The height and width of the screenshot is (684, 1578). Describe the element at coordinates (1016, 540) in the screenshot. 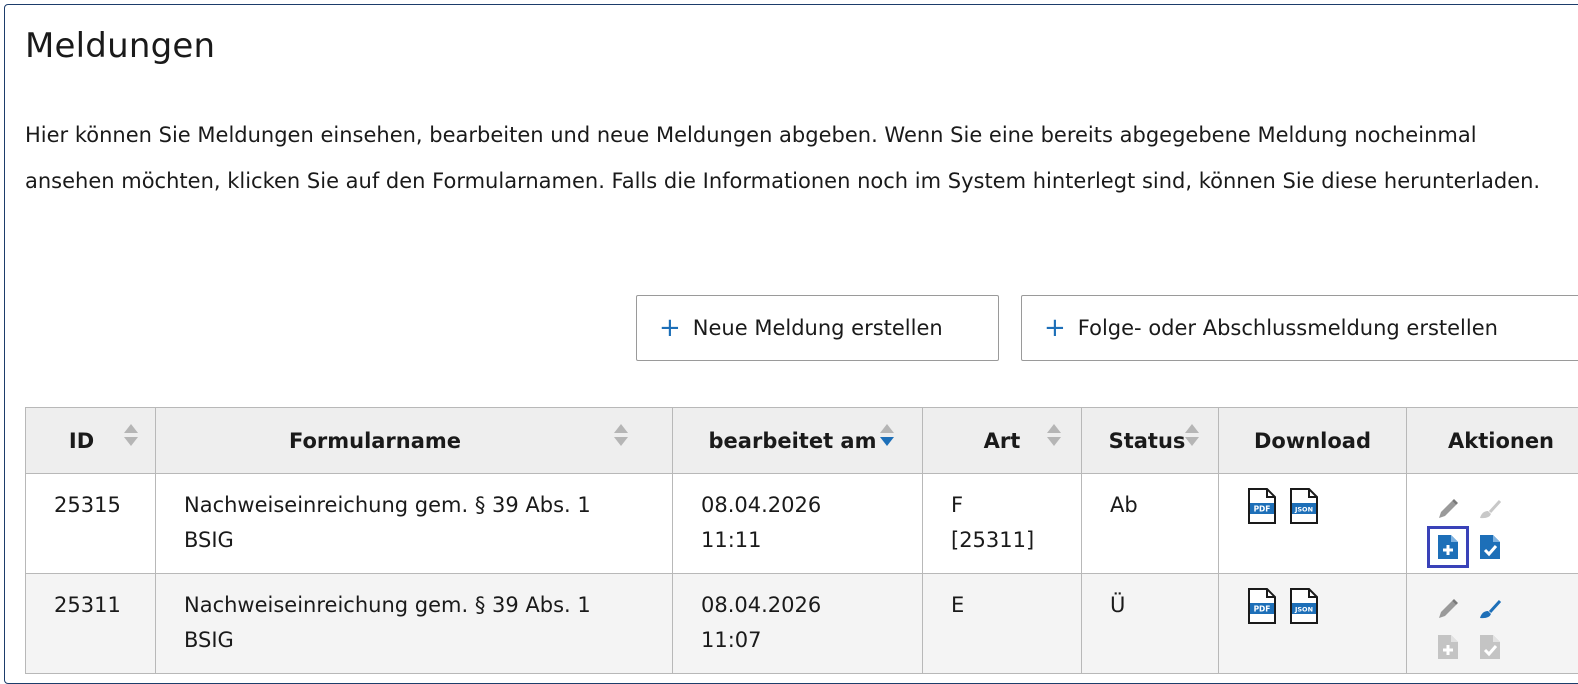

I see `row-type-reference: [25311]` at that location.